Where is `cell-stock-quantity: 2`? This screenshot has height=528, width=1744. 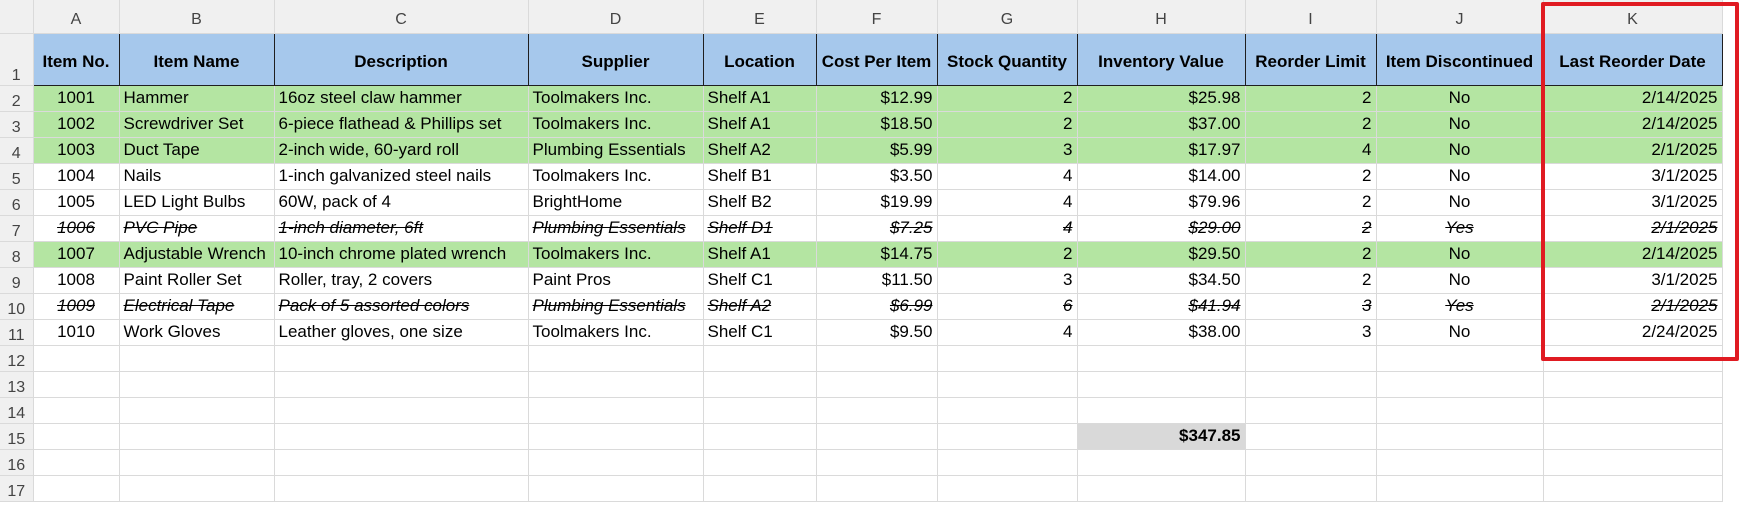
cell-stock-quantity: 2 is located at coordinates (1007, 98).